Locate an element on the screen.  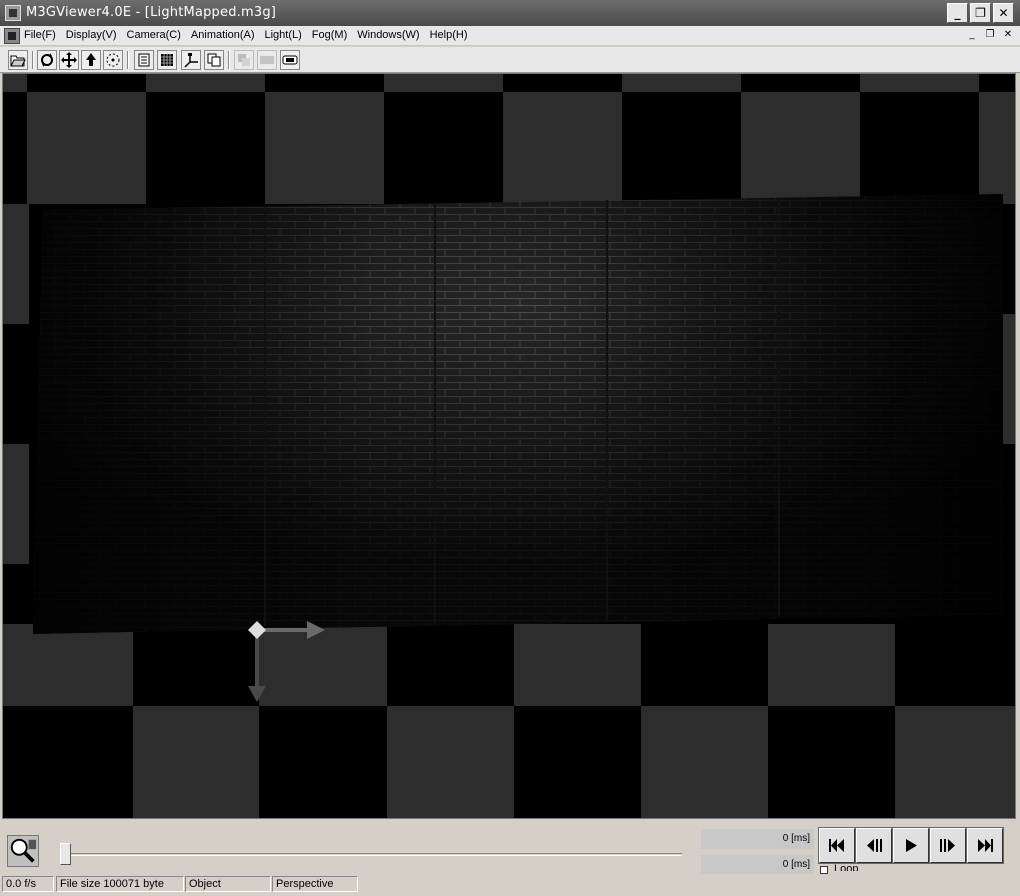
play-button is located at coordinates (911, 845).